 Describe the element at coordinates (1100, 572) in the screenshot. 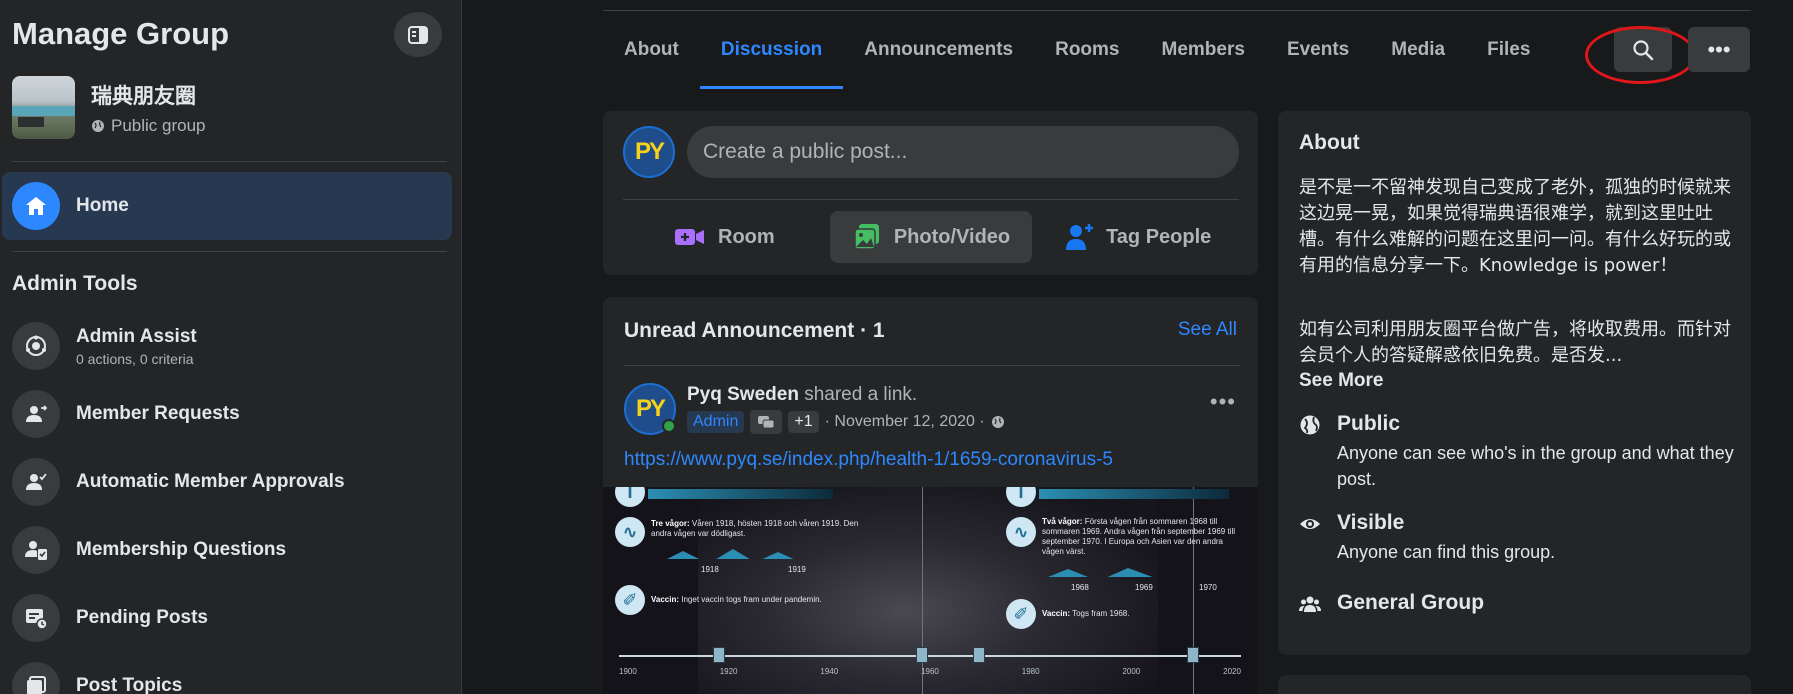

I see `wave-graphic` at that location.